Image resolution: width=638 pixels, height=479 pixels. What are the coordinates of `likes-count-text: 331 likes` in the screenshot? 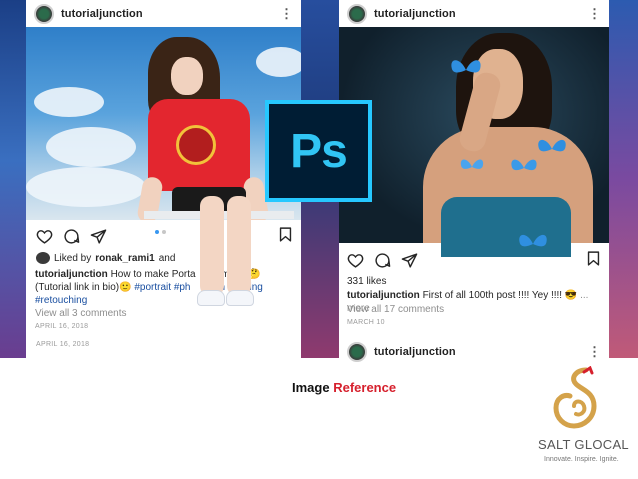 It's located at (366, 281).